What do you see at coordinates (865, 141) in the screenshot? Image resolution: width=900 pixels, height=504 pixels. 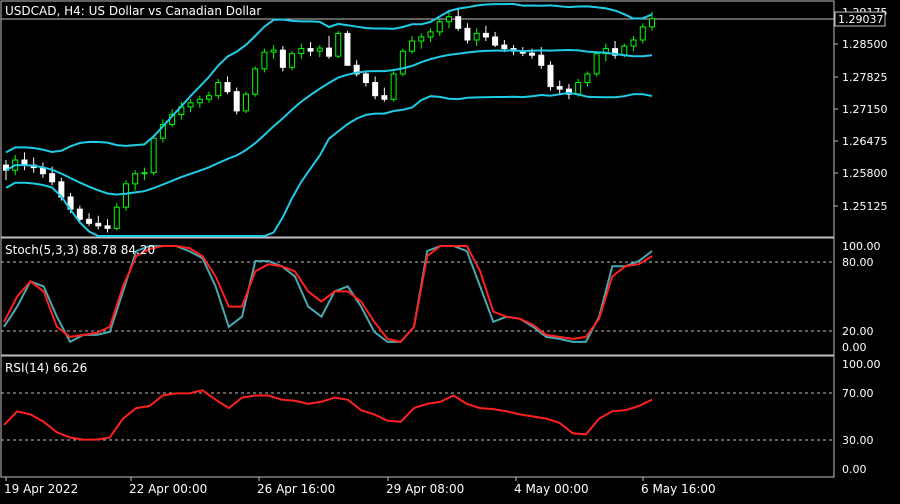 I see `price-tick-label: 1.26475` at bounding box center [865, 141].